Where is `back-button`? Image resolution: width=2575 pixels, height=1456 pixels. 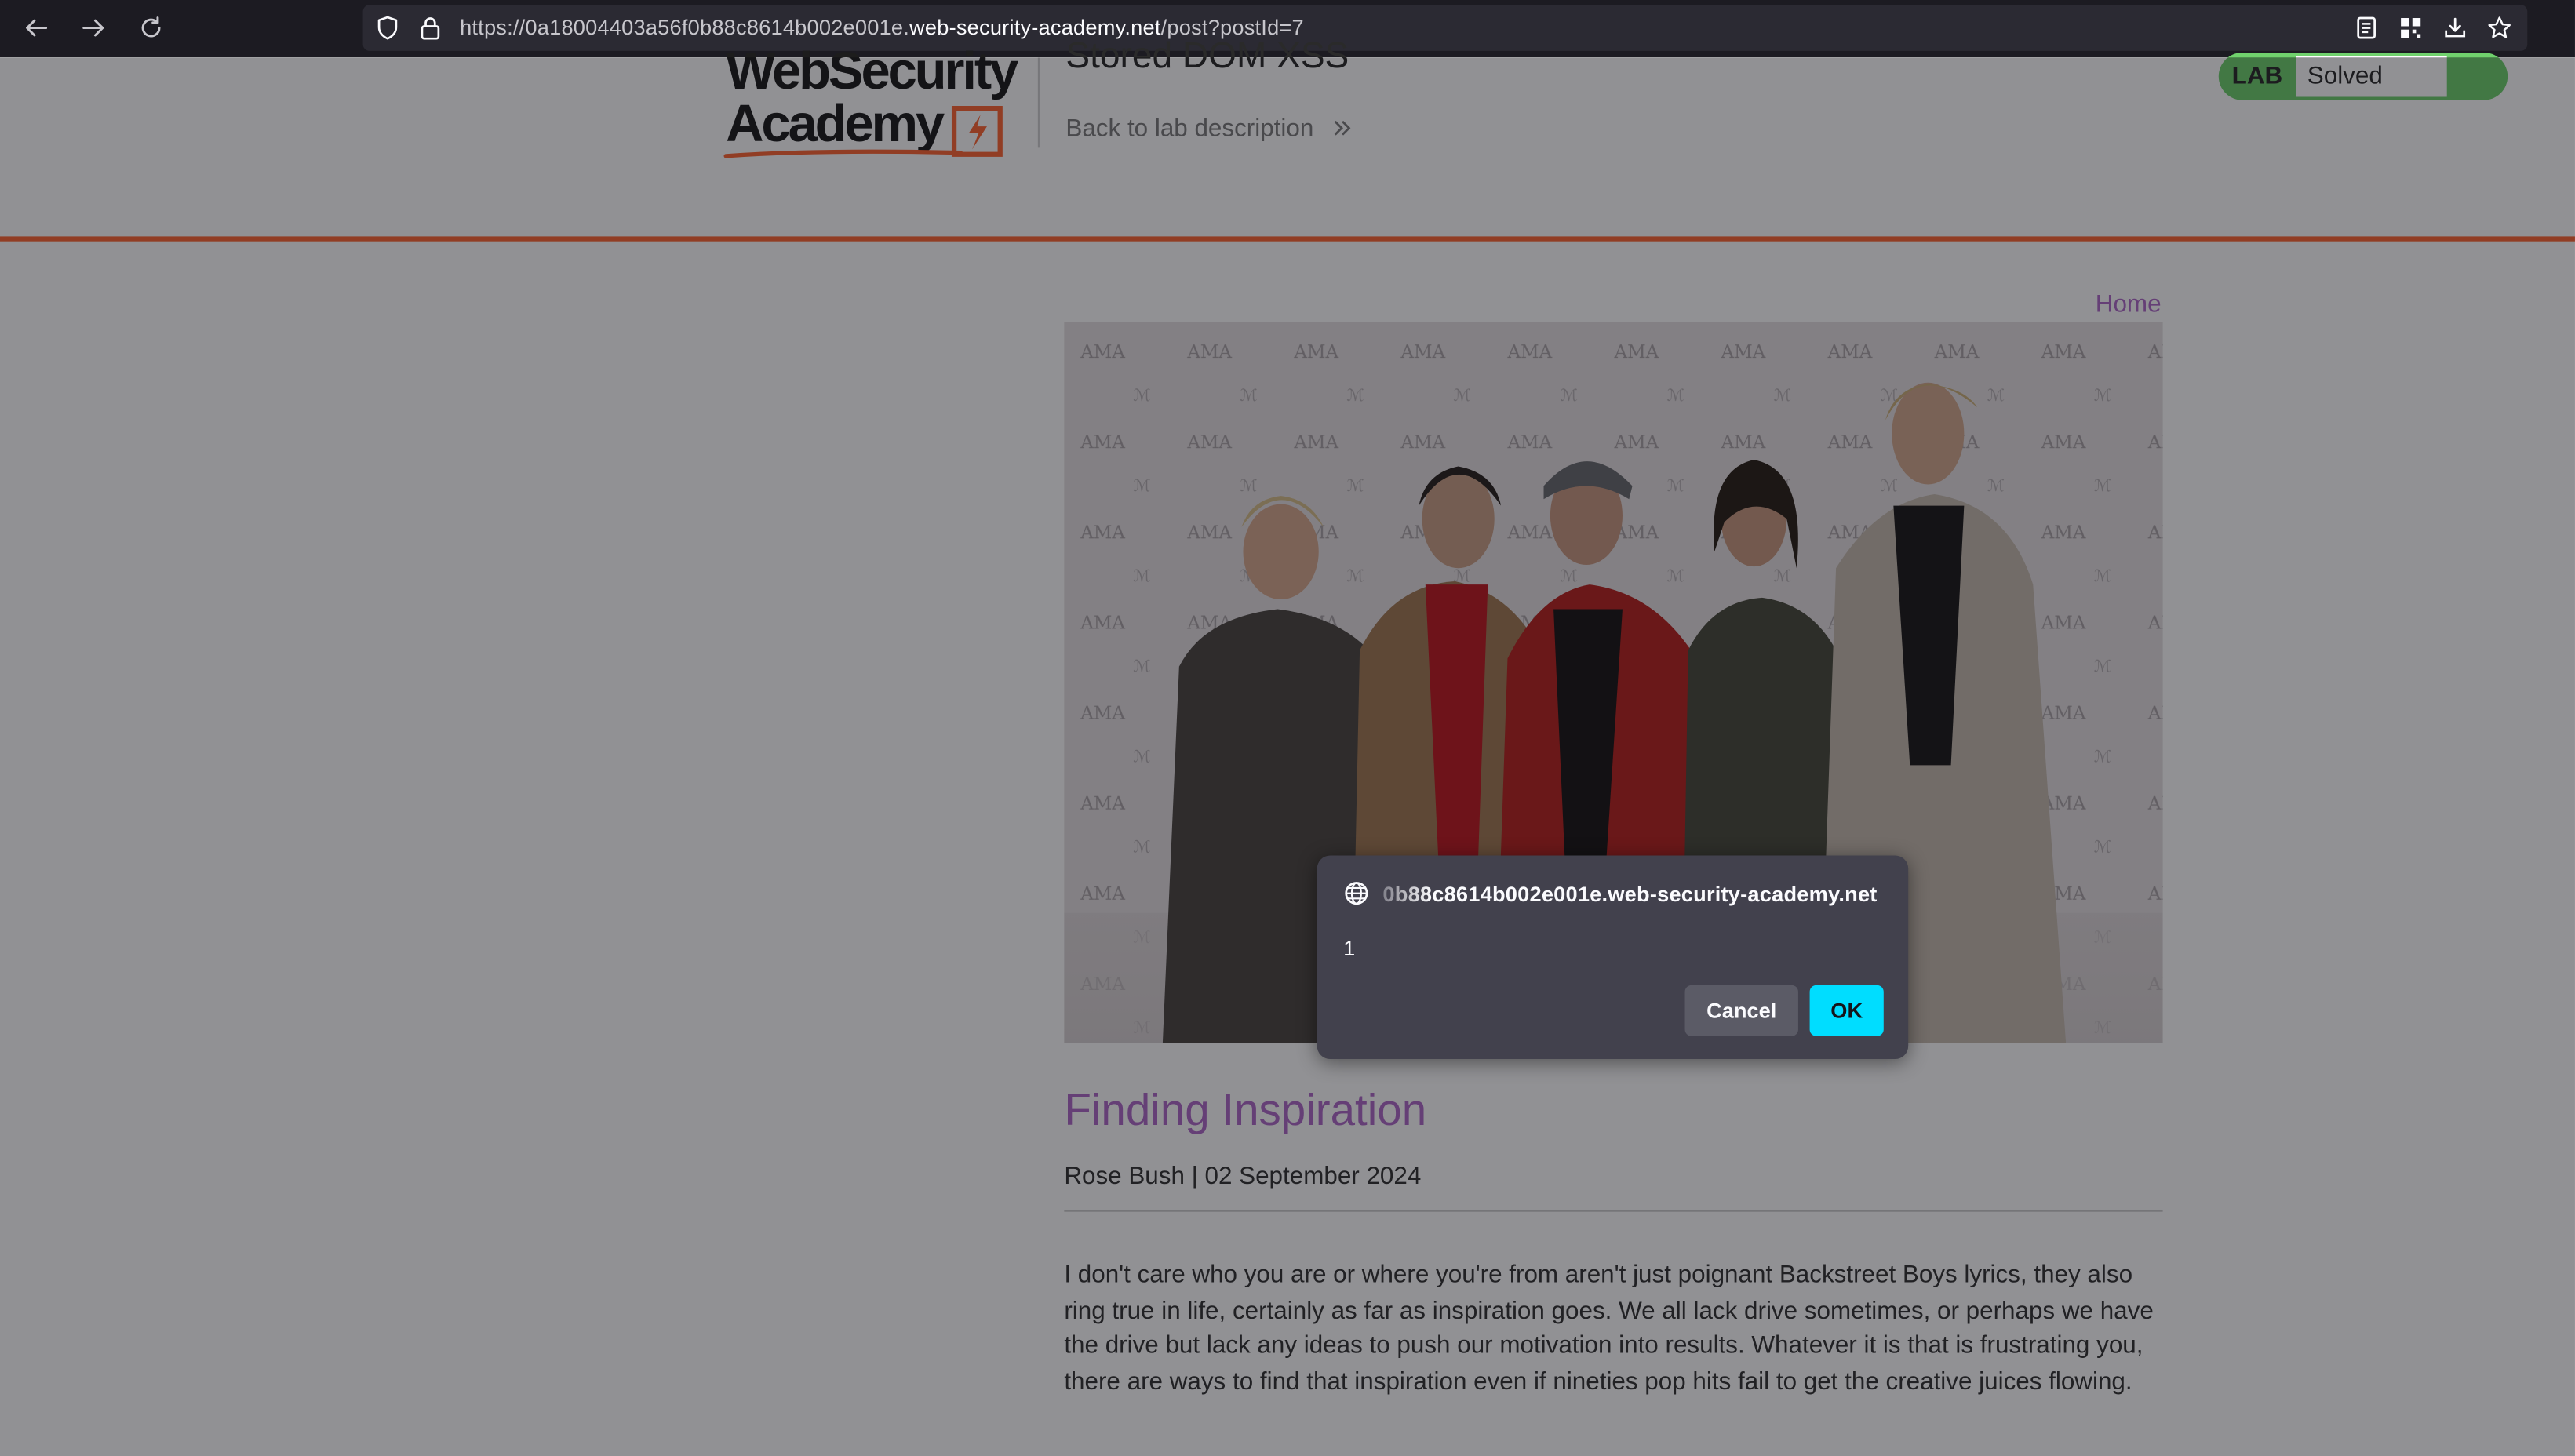 back-button is located at coordinates (36, 28).